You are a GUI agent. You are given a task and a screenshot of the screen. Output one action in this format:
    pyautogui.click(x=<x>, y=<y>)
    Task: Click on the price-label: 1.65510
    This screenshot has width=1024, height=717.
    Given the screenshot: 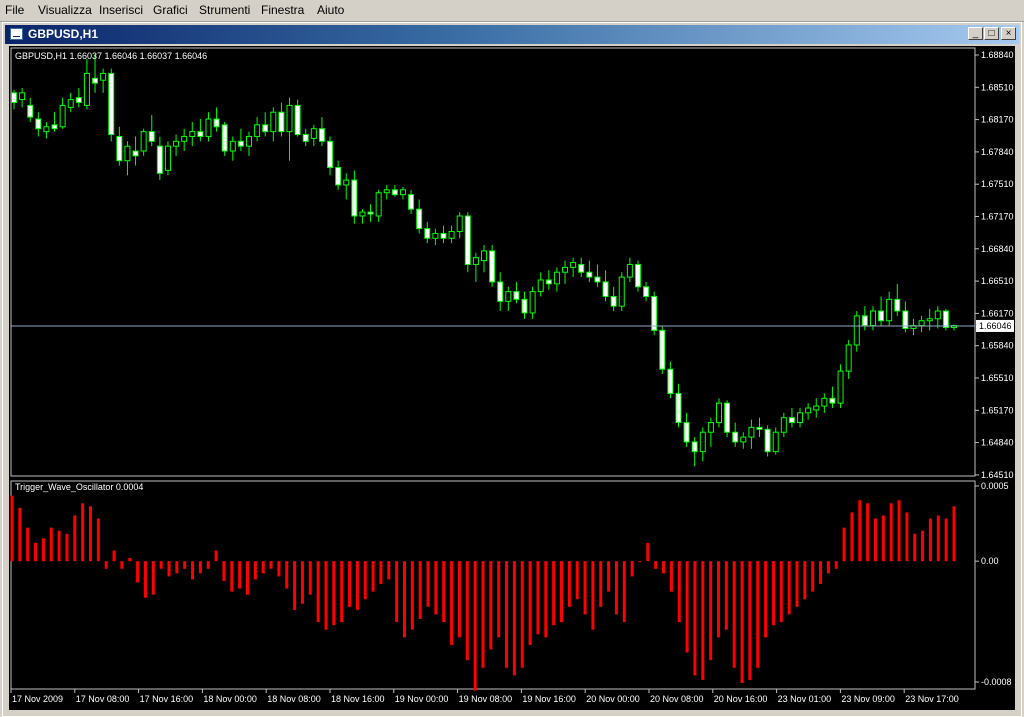 What is the action you would take?
    pyautogui.click(x=997, y=378)
    